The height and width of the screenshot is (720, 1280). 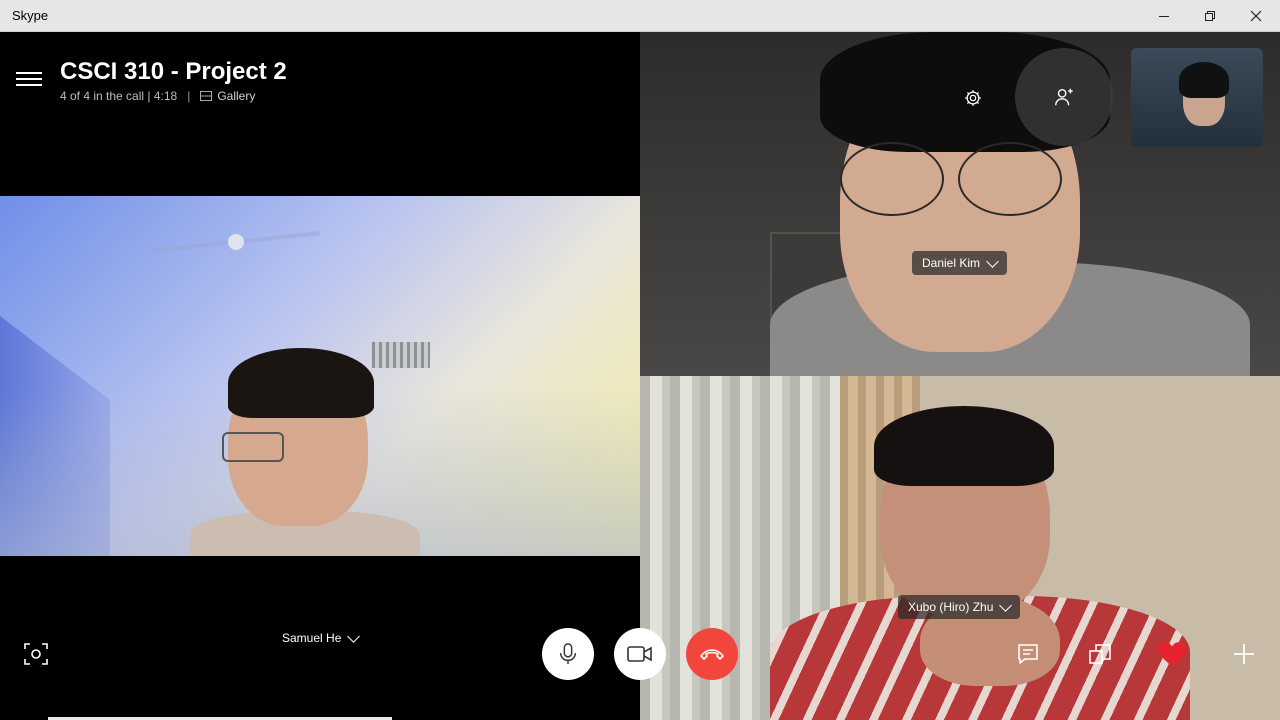 I want to click on settings-button, so click(x=973, y=98).